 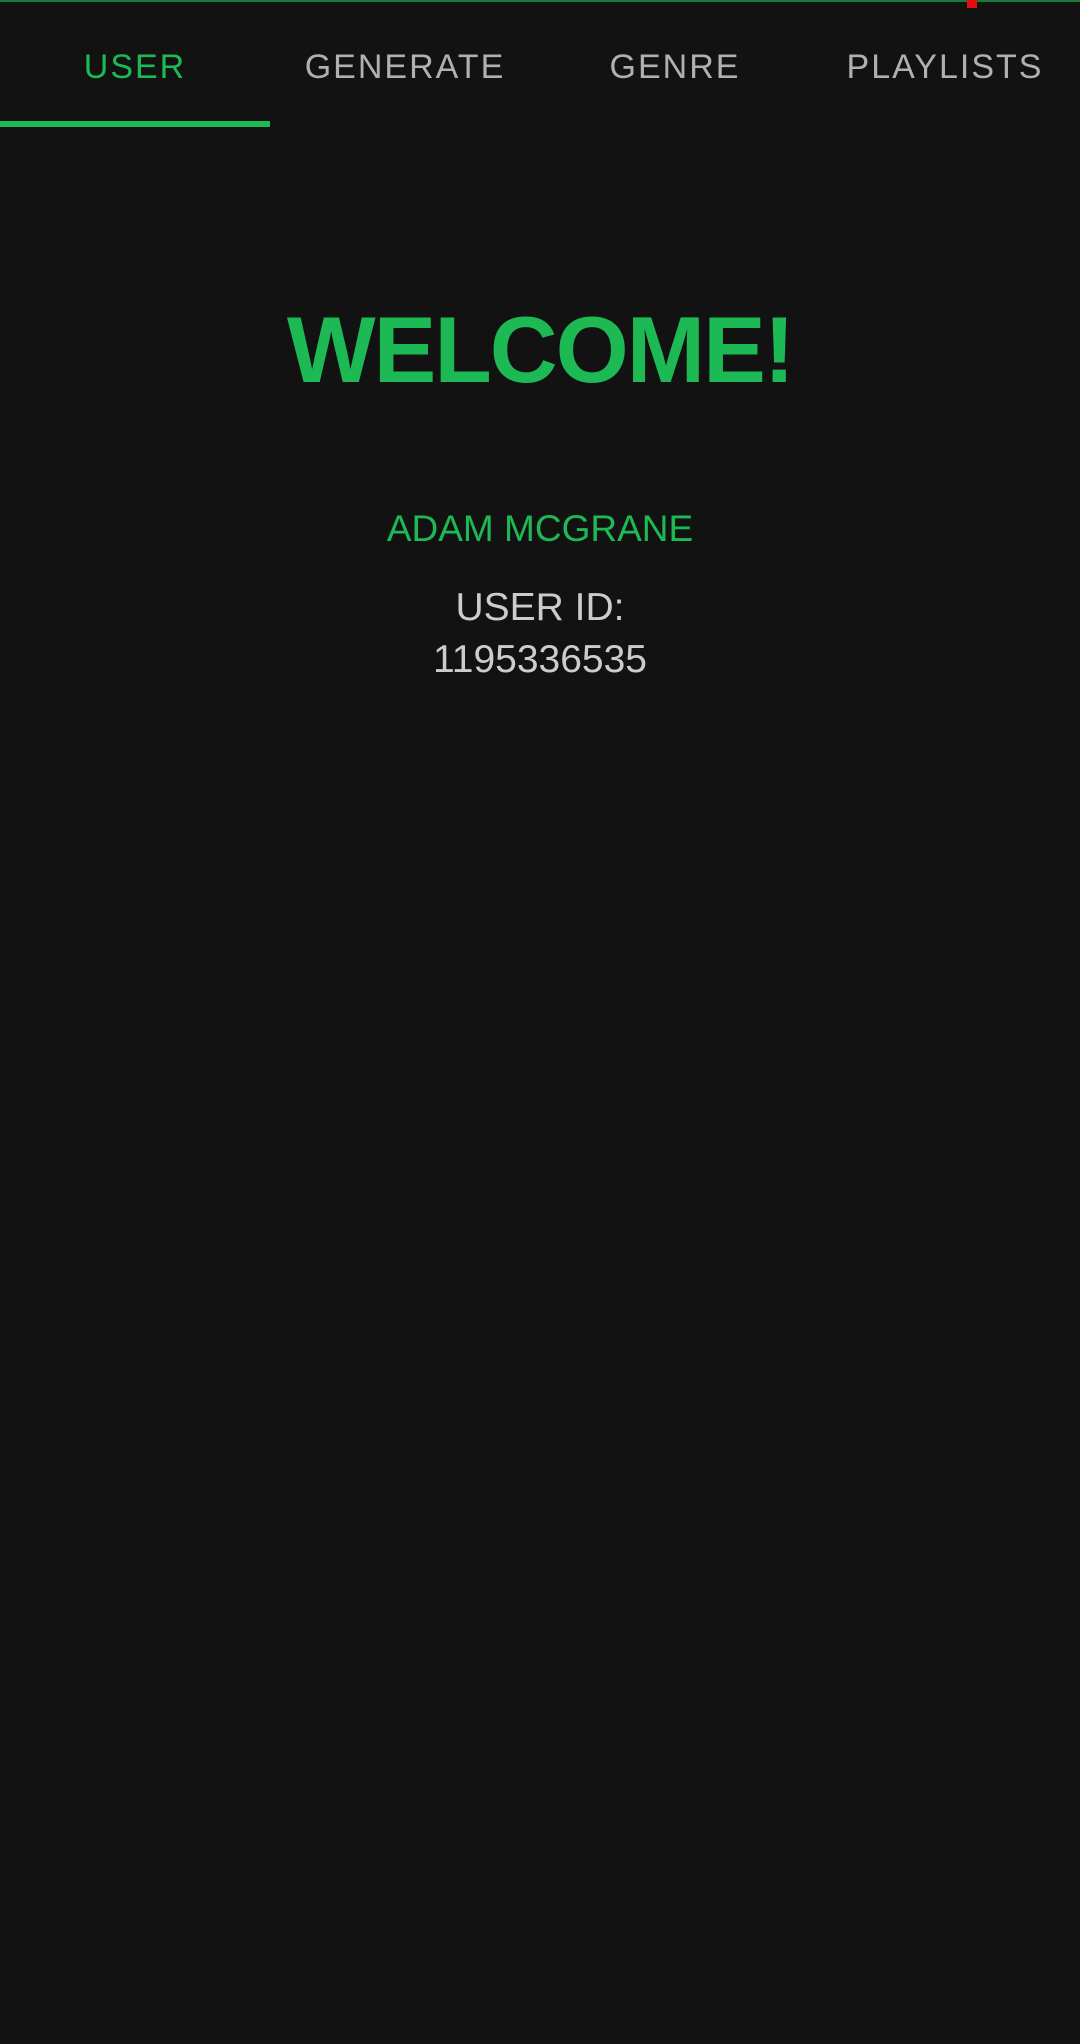 I want to click on user-name: ADAM MCGRANE, so click(x=540, y=528).